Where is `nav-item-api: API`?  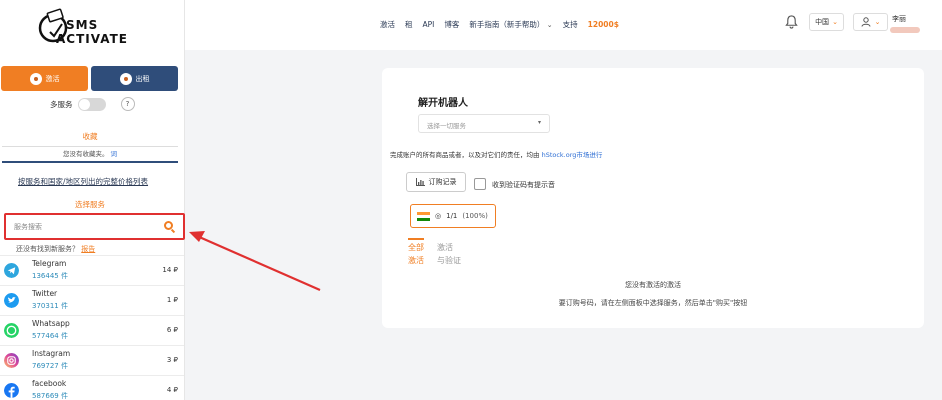 nav-item-api: API is located at coordinates (429, 24).